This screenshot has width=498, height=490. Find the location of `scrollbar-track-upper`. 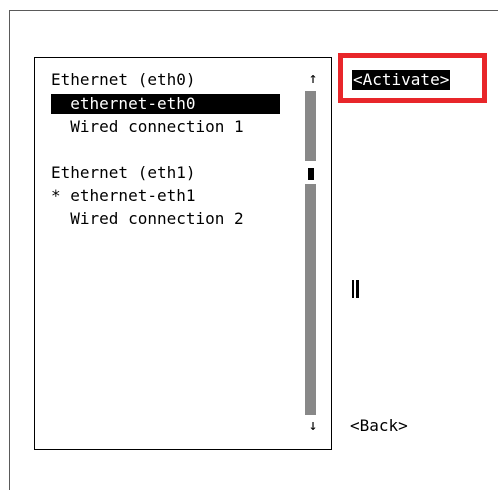

scrollbar-track-upper is located at coordinates (310, 126).